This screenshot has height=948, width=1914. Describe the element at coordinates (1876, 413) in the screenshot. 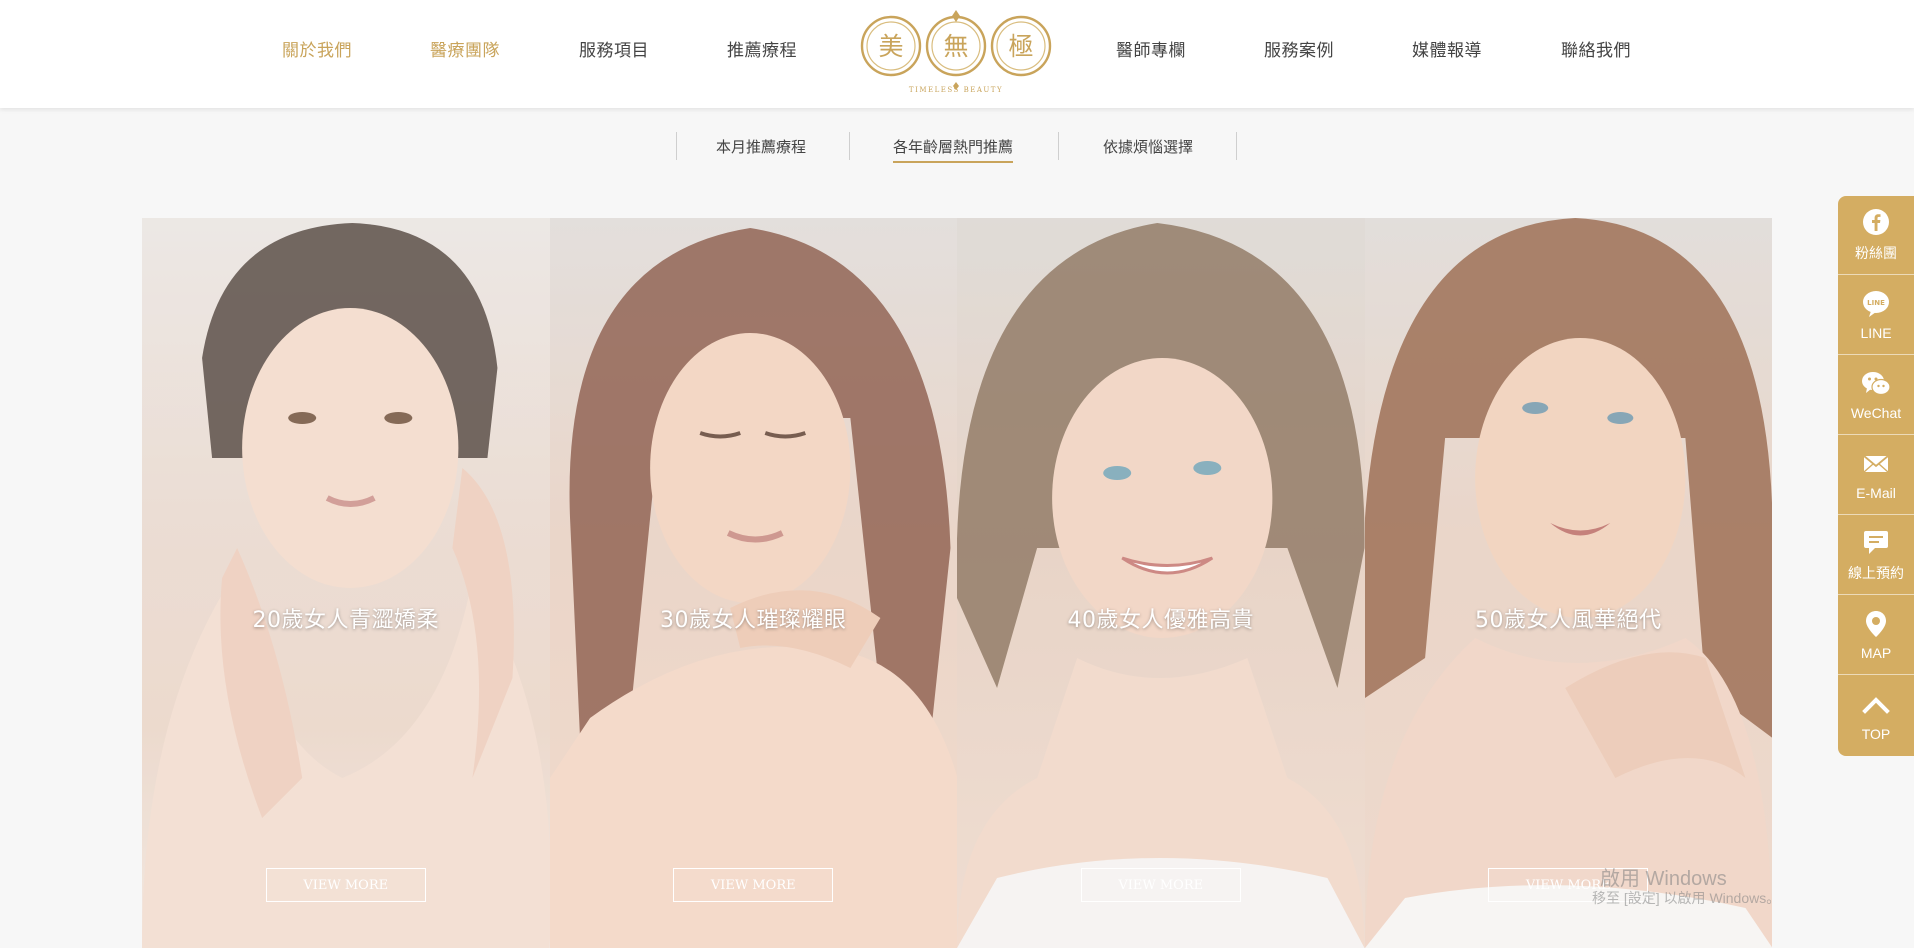

I see `side-label: WeChat` at that location.